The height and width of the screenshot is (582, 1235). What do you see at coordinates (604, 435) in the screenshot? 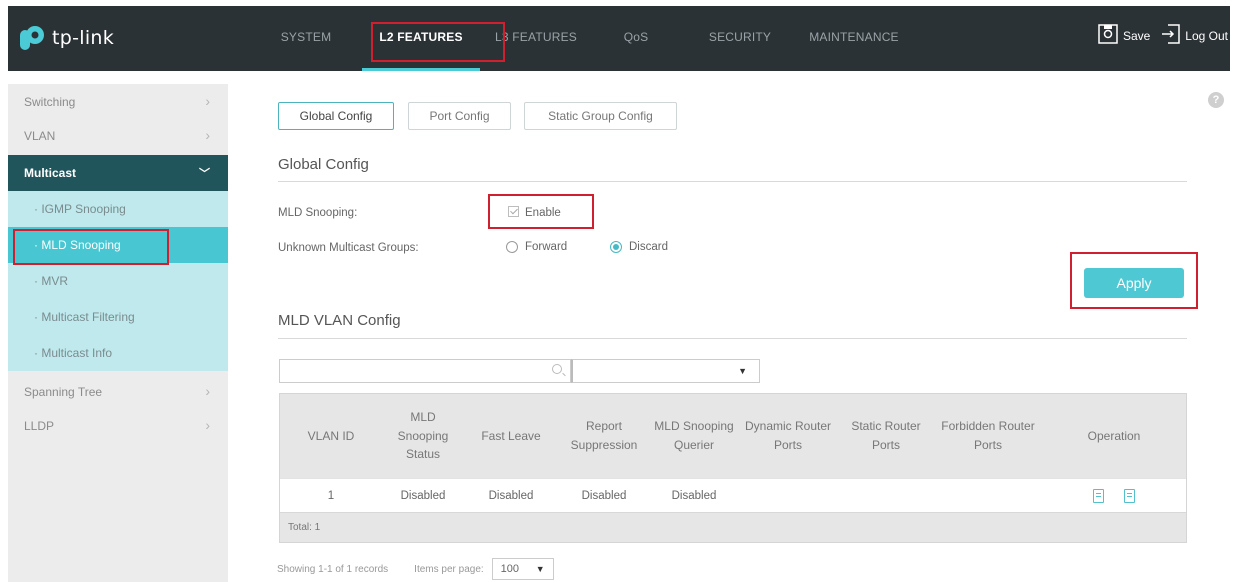
I see `column-header: Report Suppression` at bounding box center [604, 435].